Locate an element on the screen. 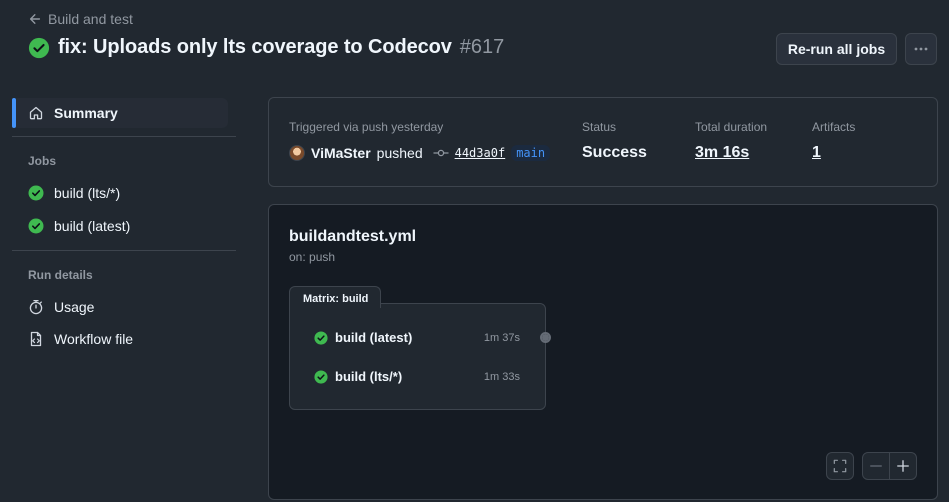  sidebar-item-workflow-file: Workflow file is located at coordinates (80, 339).